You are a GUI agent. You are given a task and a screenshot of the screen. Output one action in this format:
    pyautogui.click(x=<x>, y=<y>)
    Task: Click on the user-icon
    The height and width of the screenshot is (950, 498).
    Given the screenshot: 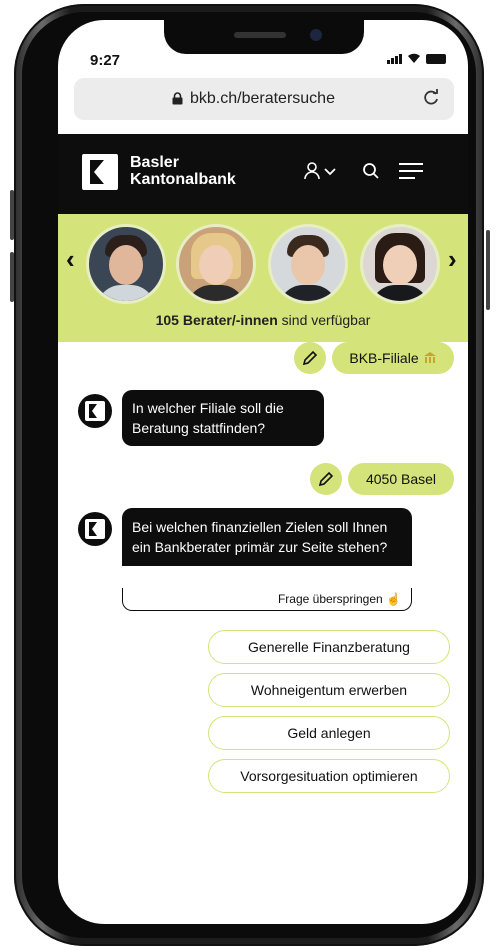 What is the action you would take?
    pyautogui.click(x=312, y=171)
    